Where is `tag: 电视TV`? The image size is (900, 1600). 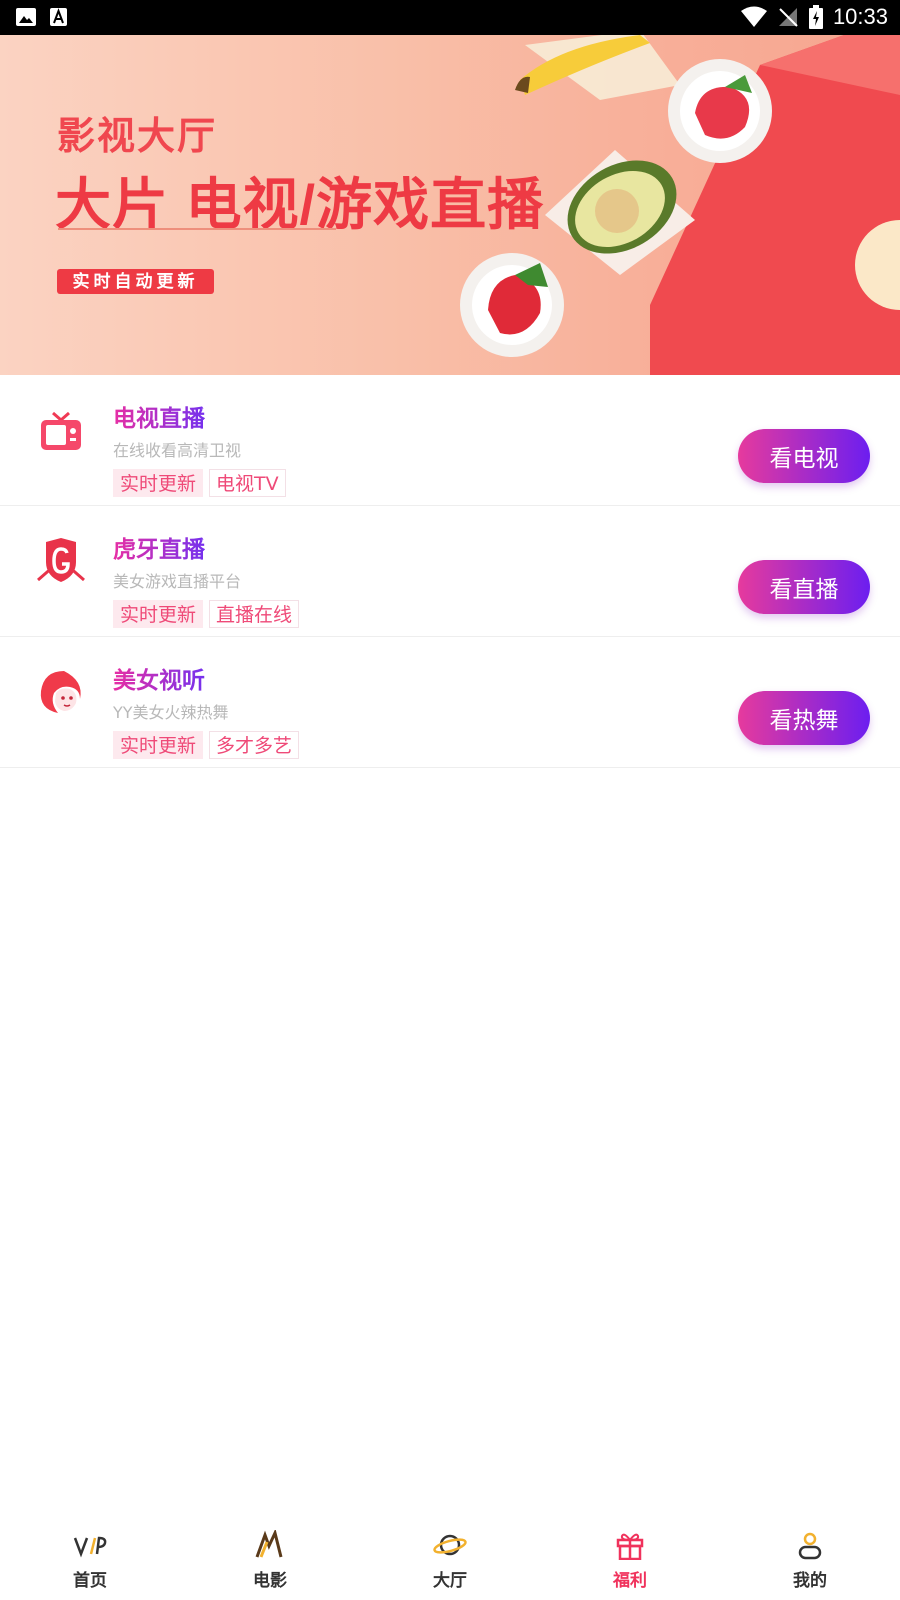 tag: 电视TV is located at coordinates (247, 483).